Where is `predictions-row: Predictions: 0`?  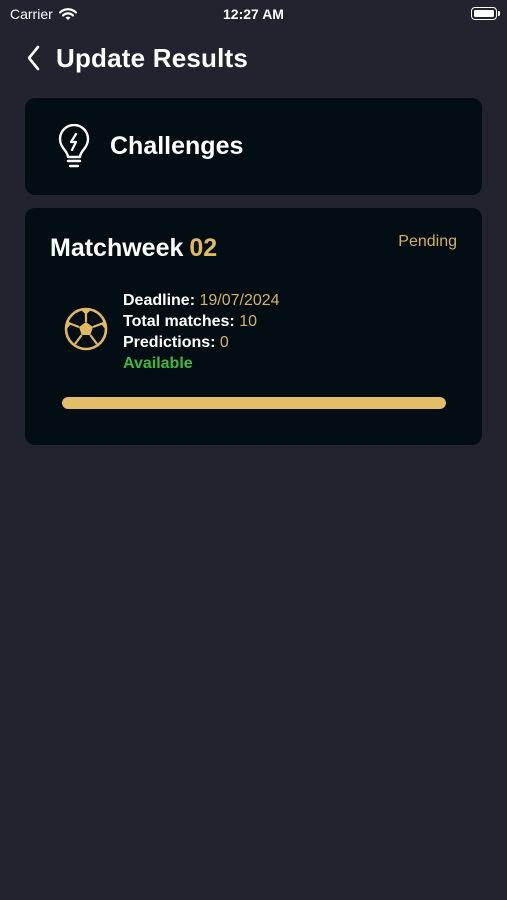 predictions-row: Predictions: 0 is located at coordinates (201, 342).